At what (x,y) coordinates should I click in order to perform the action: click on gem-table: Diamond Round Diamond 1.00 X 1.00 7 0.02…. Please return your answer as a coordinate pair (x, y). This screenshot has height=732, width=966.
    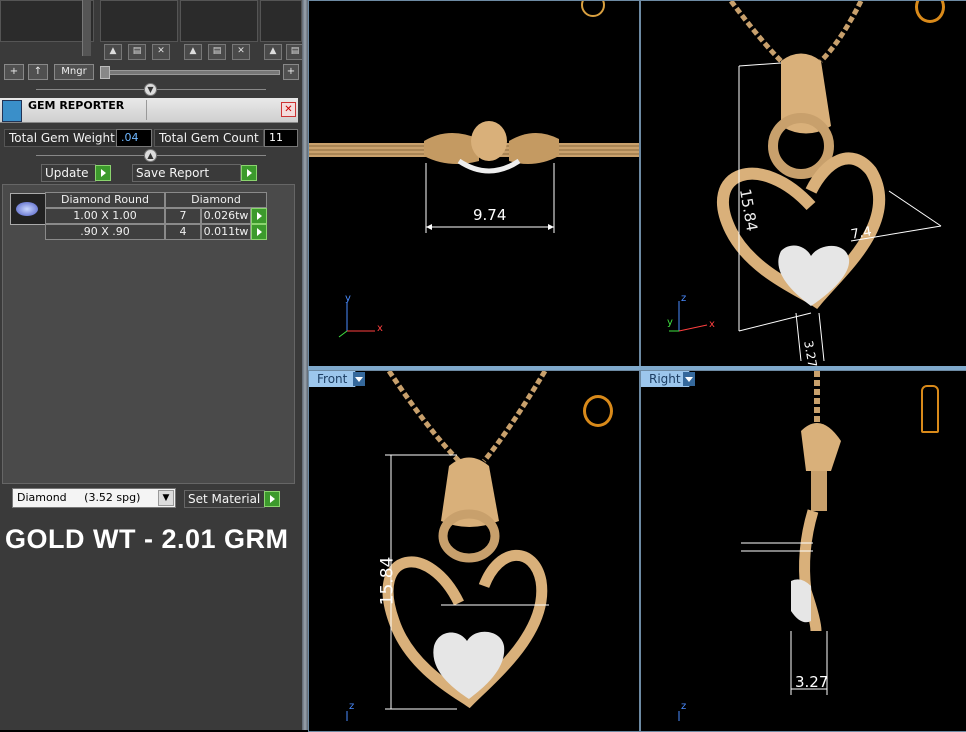
    Looking at the image, I should click on (148, 334).